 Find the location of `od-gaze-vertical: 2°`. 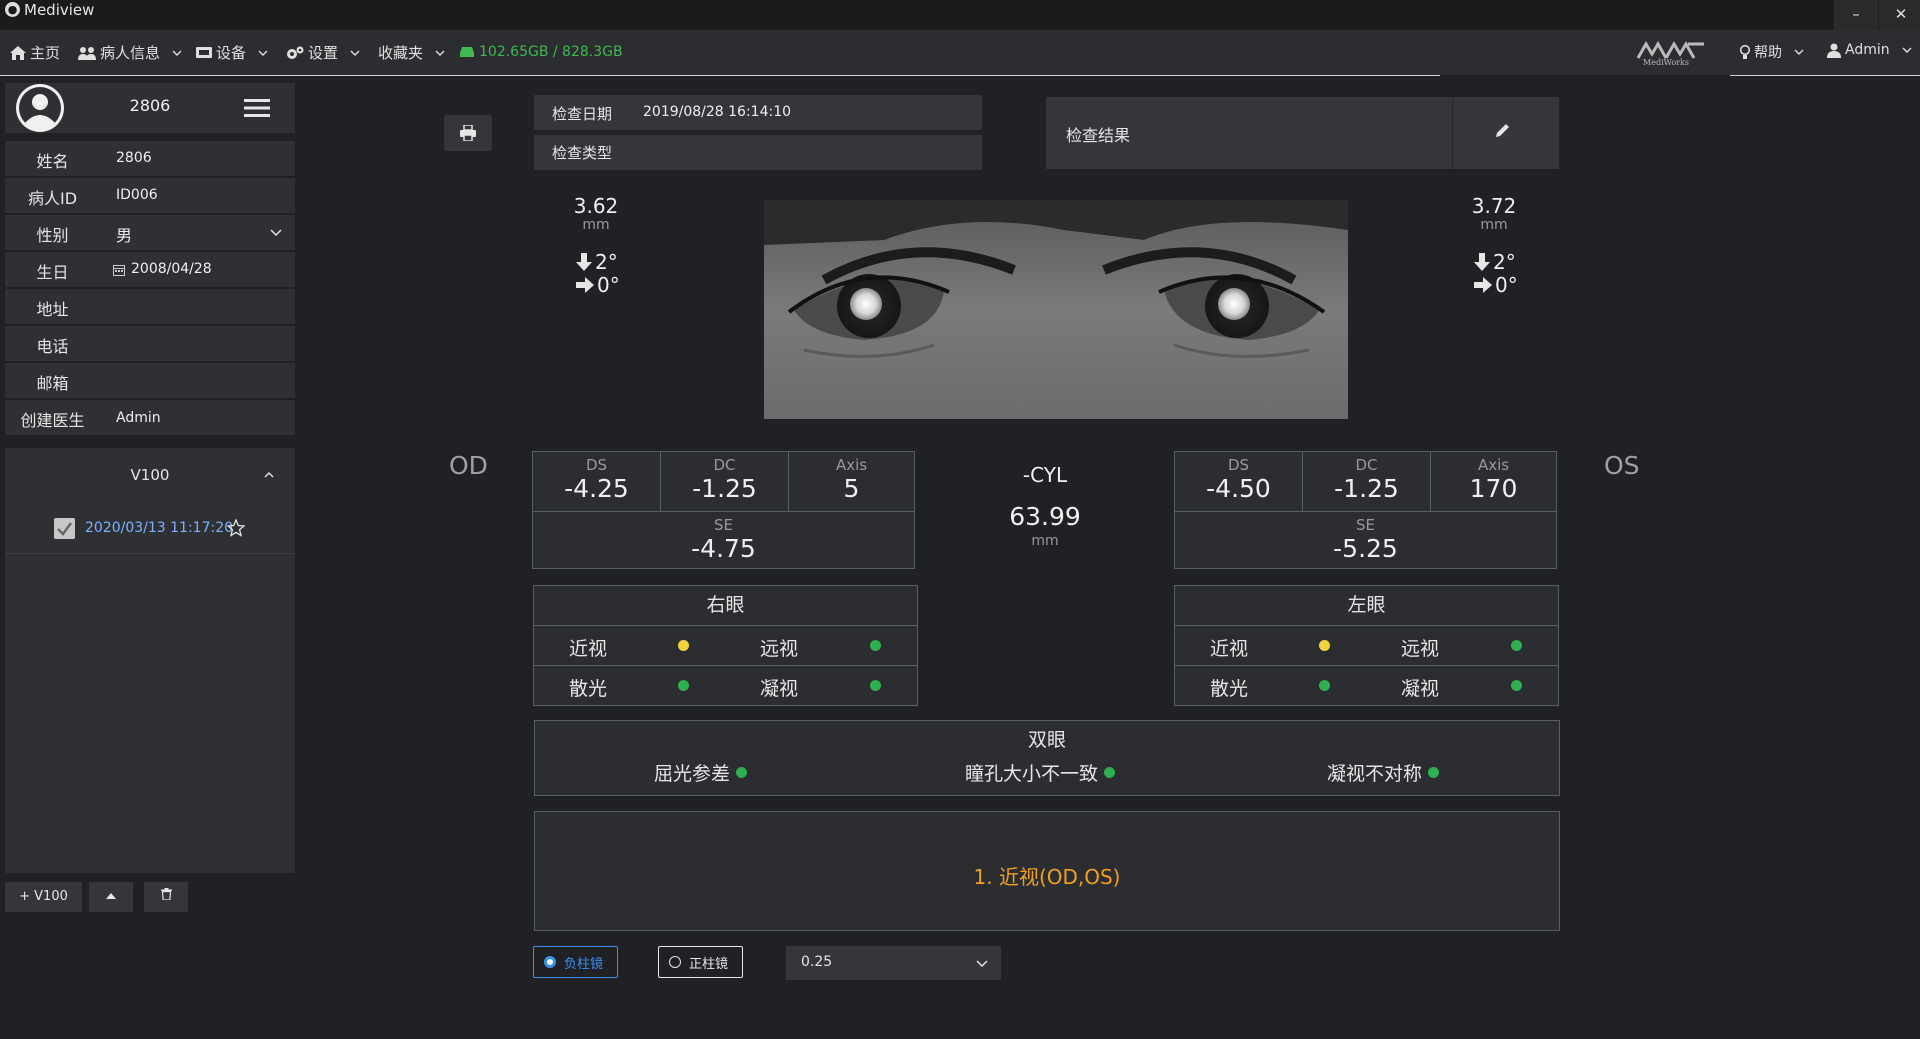

od-gaze-vertical: 2° is located at coordinates (597, 262).